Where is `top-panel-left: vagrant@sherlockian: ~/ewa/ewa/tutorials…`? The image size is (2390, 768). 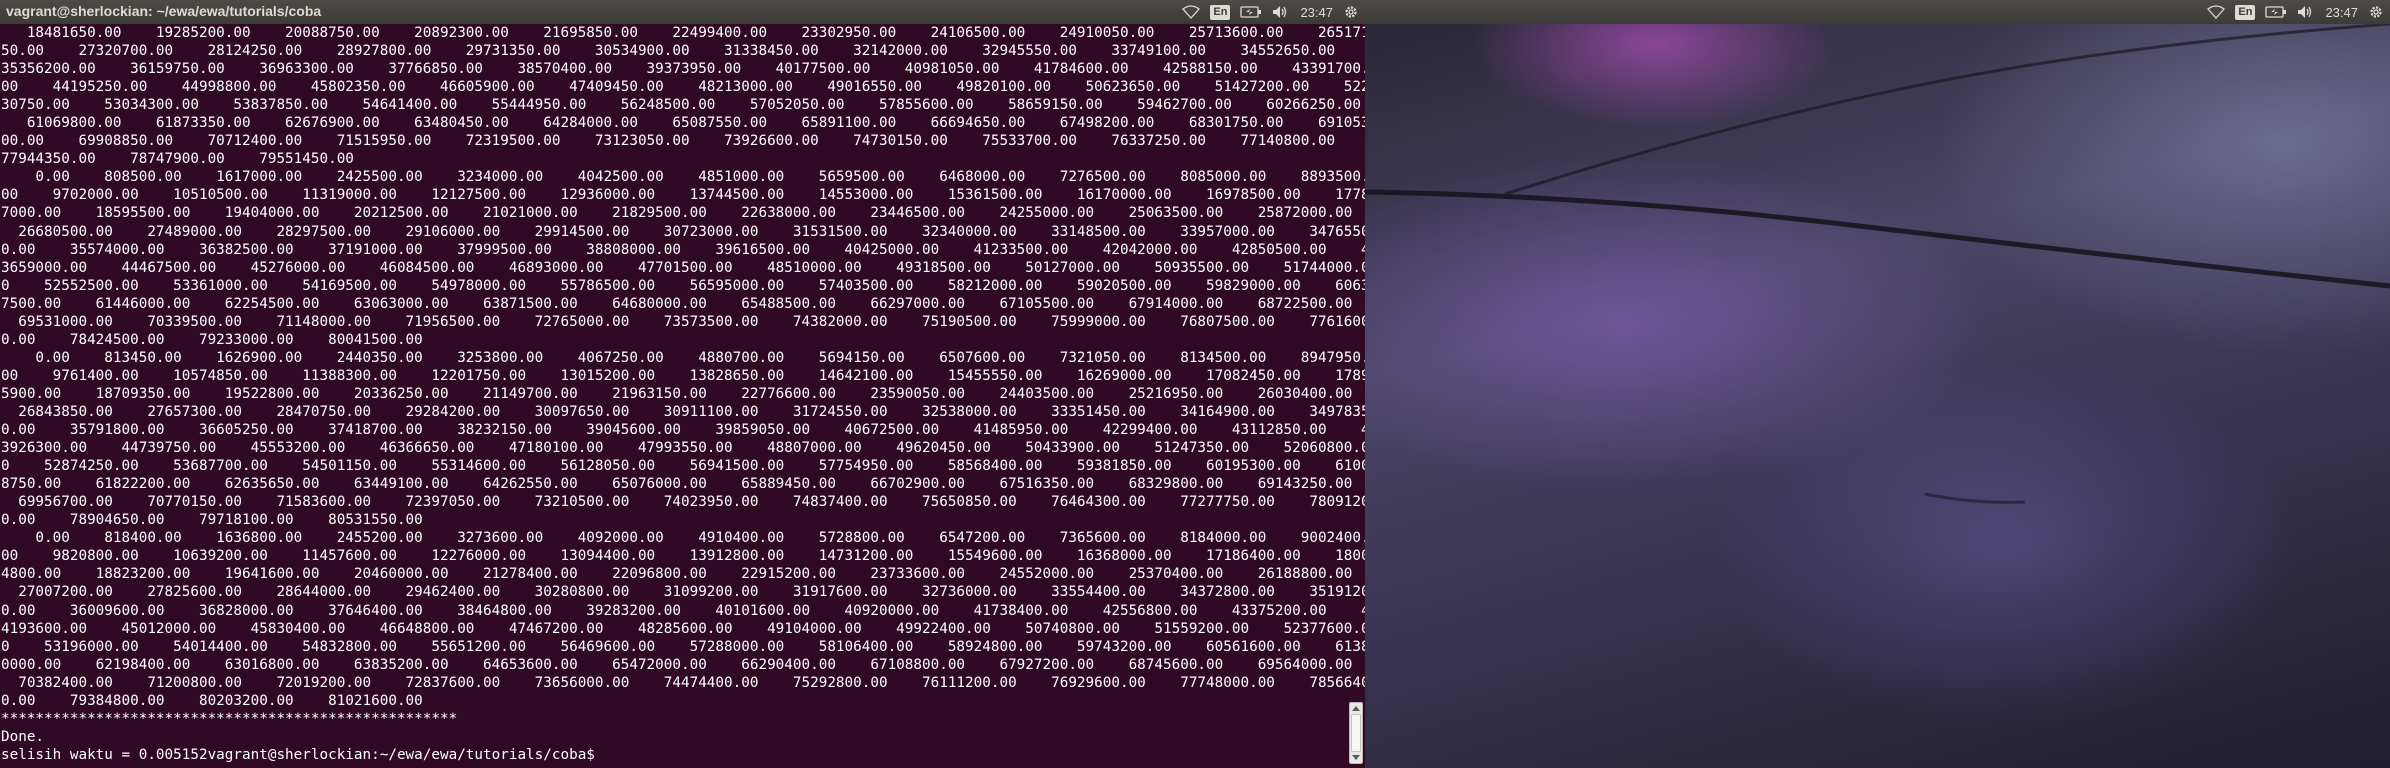
top-panel-left: vagrant@sherlockian: ~/ewa/ewa/tutorials… is located at coordinates (682, 12).